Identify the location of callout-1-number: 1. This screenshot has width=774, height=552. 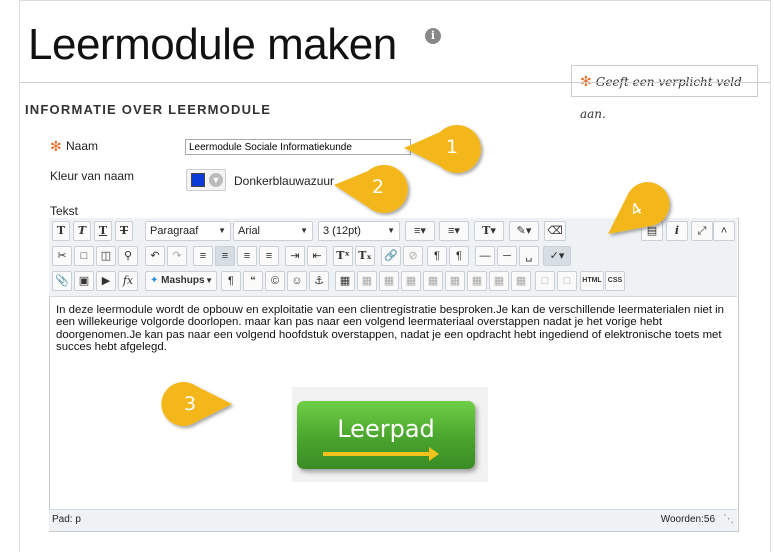
(452, 147).